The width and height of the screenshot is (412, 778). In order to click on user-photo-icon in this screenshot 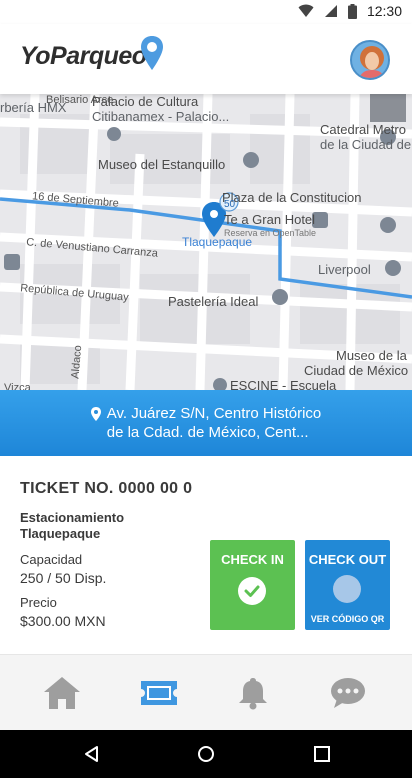, I will do `click(370, 60)`.